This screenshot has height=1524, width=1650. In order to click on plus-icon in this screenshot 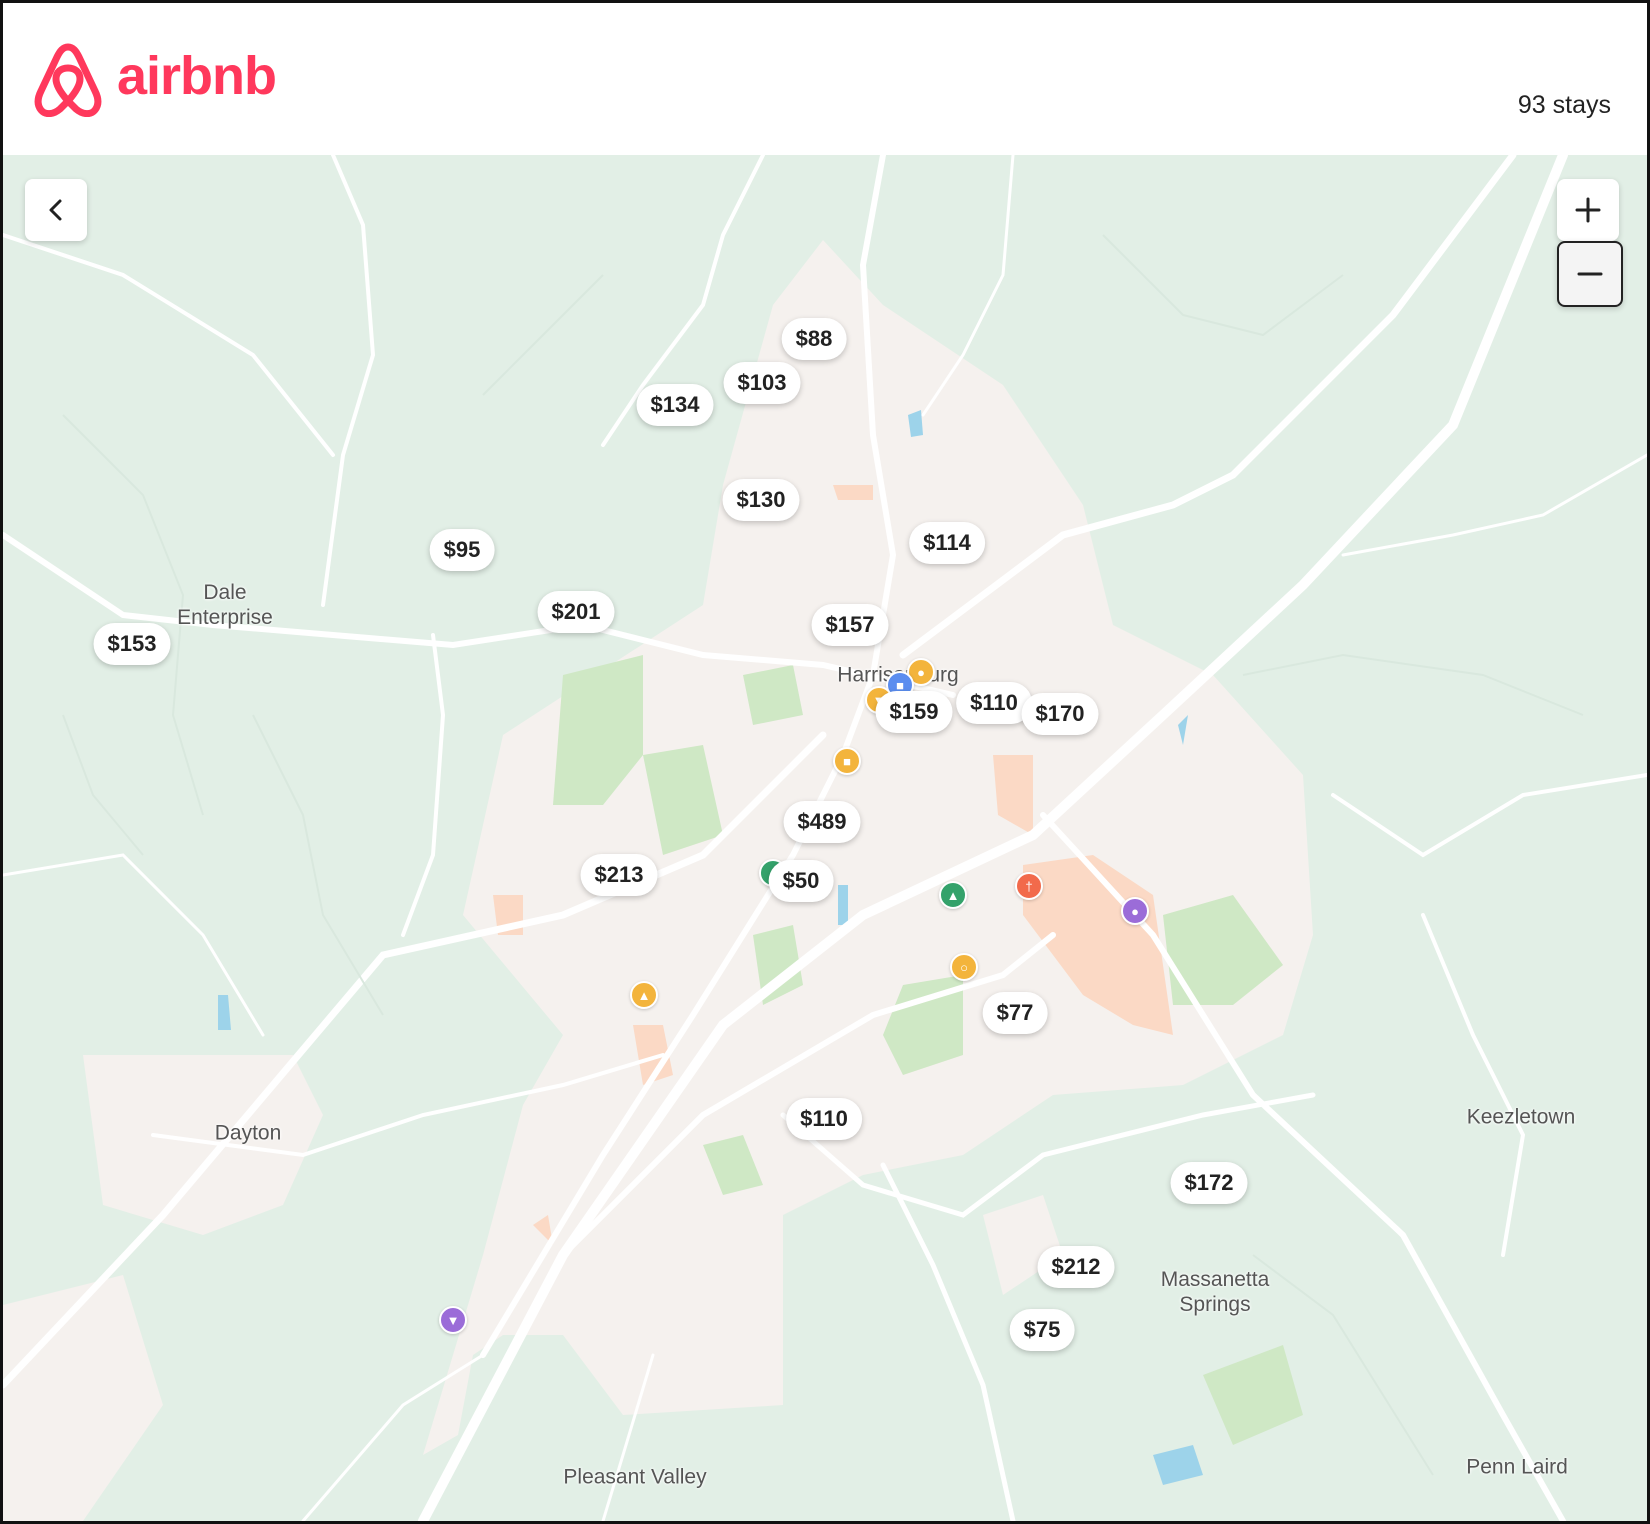, I will do `click(1588, 210)`.